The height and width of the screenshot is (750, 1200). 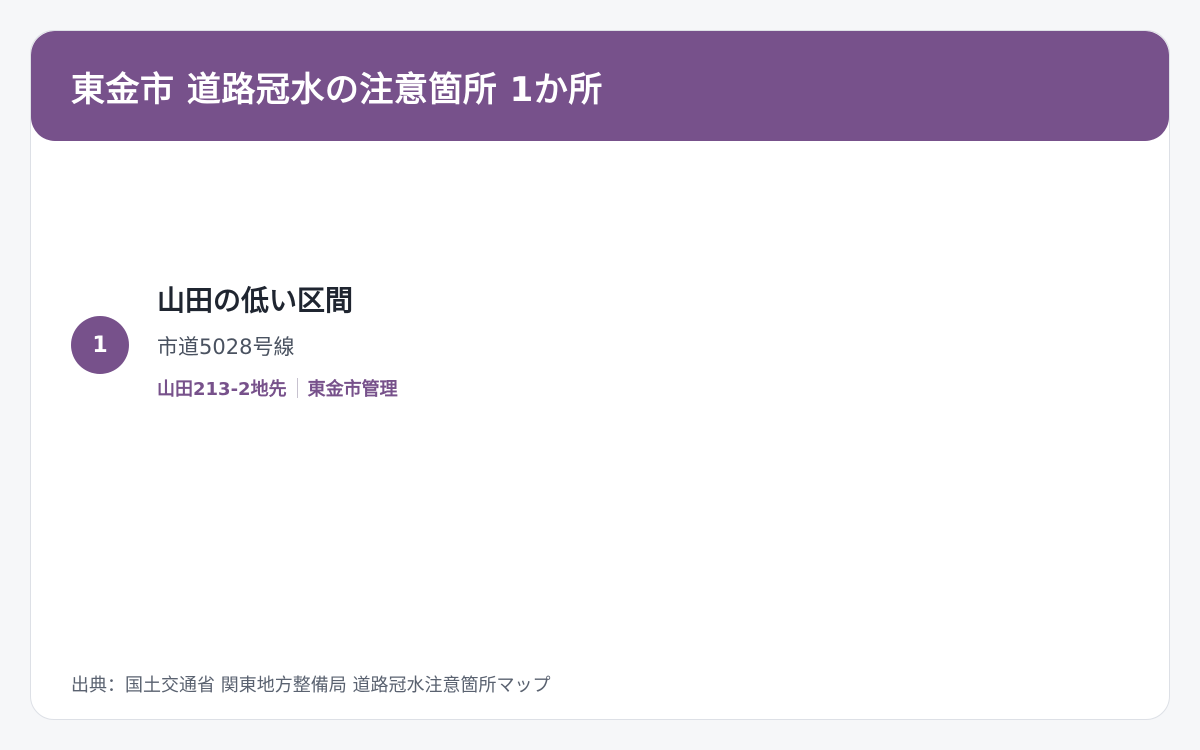 What do you see at coordinates (352, 389) in the screenshot?
I see `item-manager: 東金市管理` at bounding box center [352, 389].